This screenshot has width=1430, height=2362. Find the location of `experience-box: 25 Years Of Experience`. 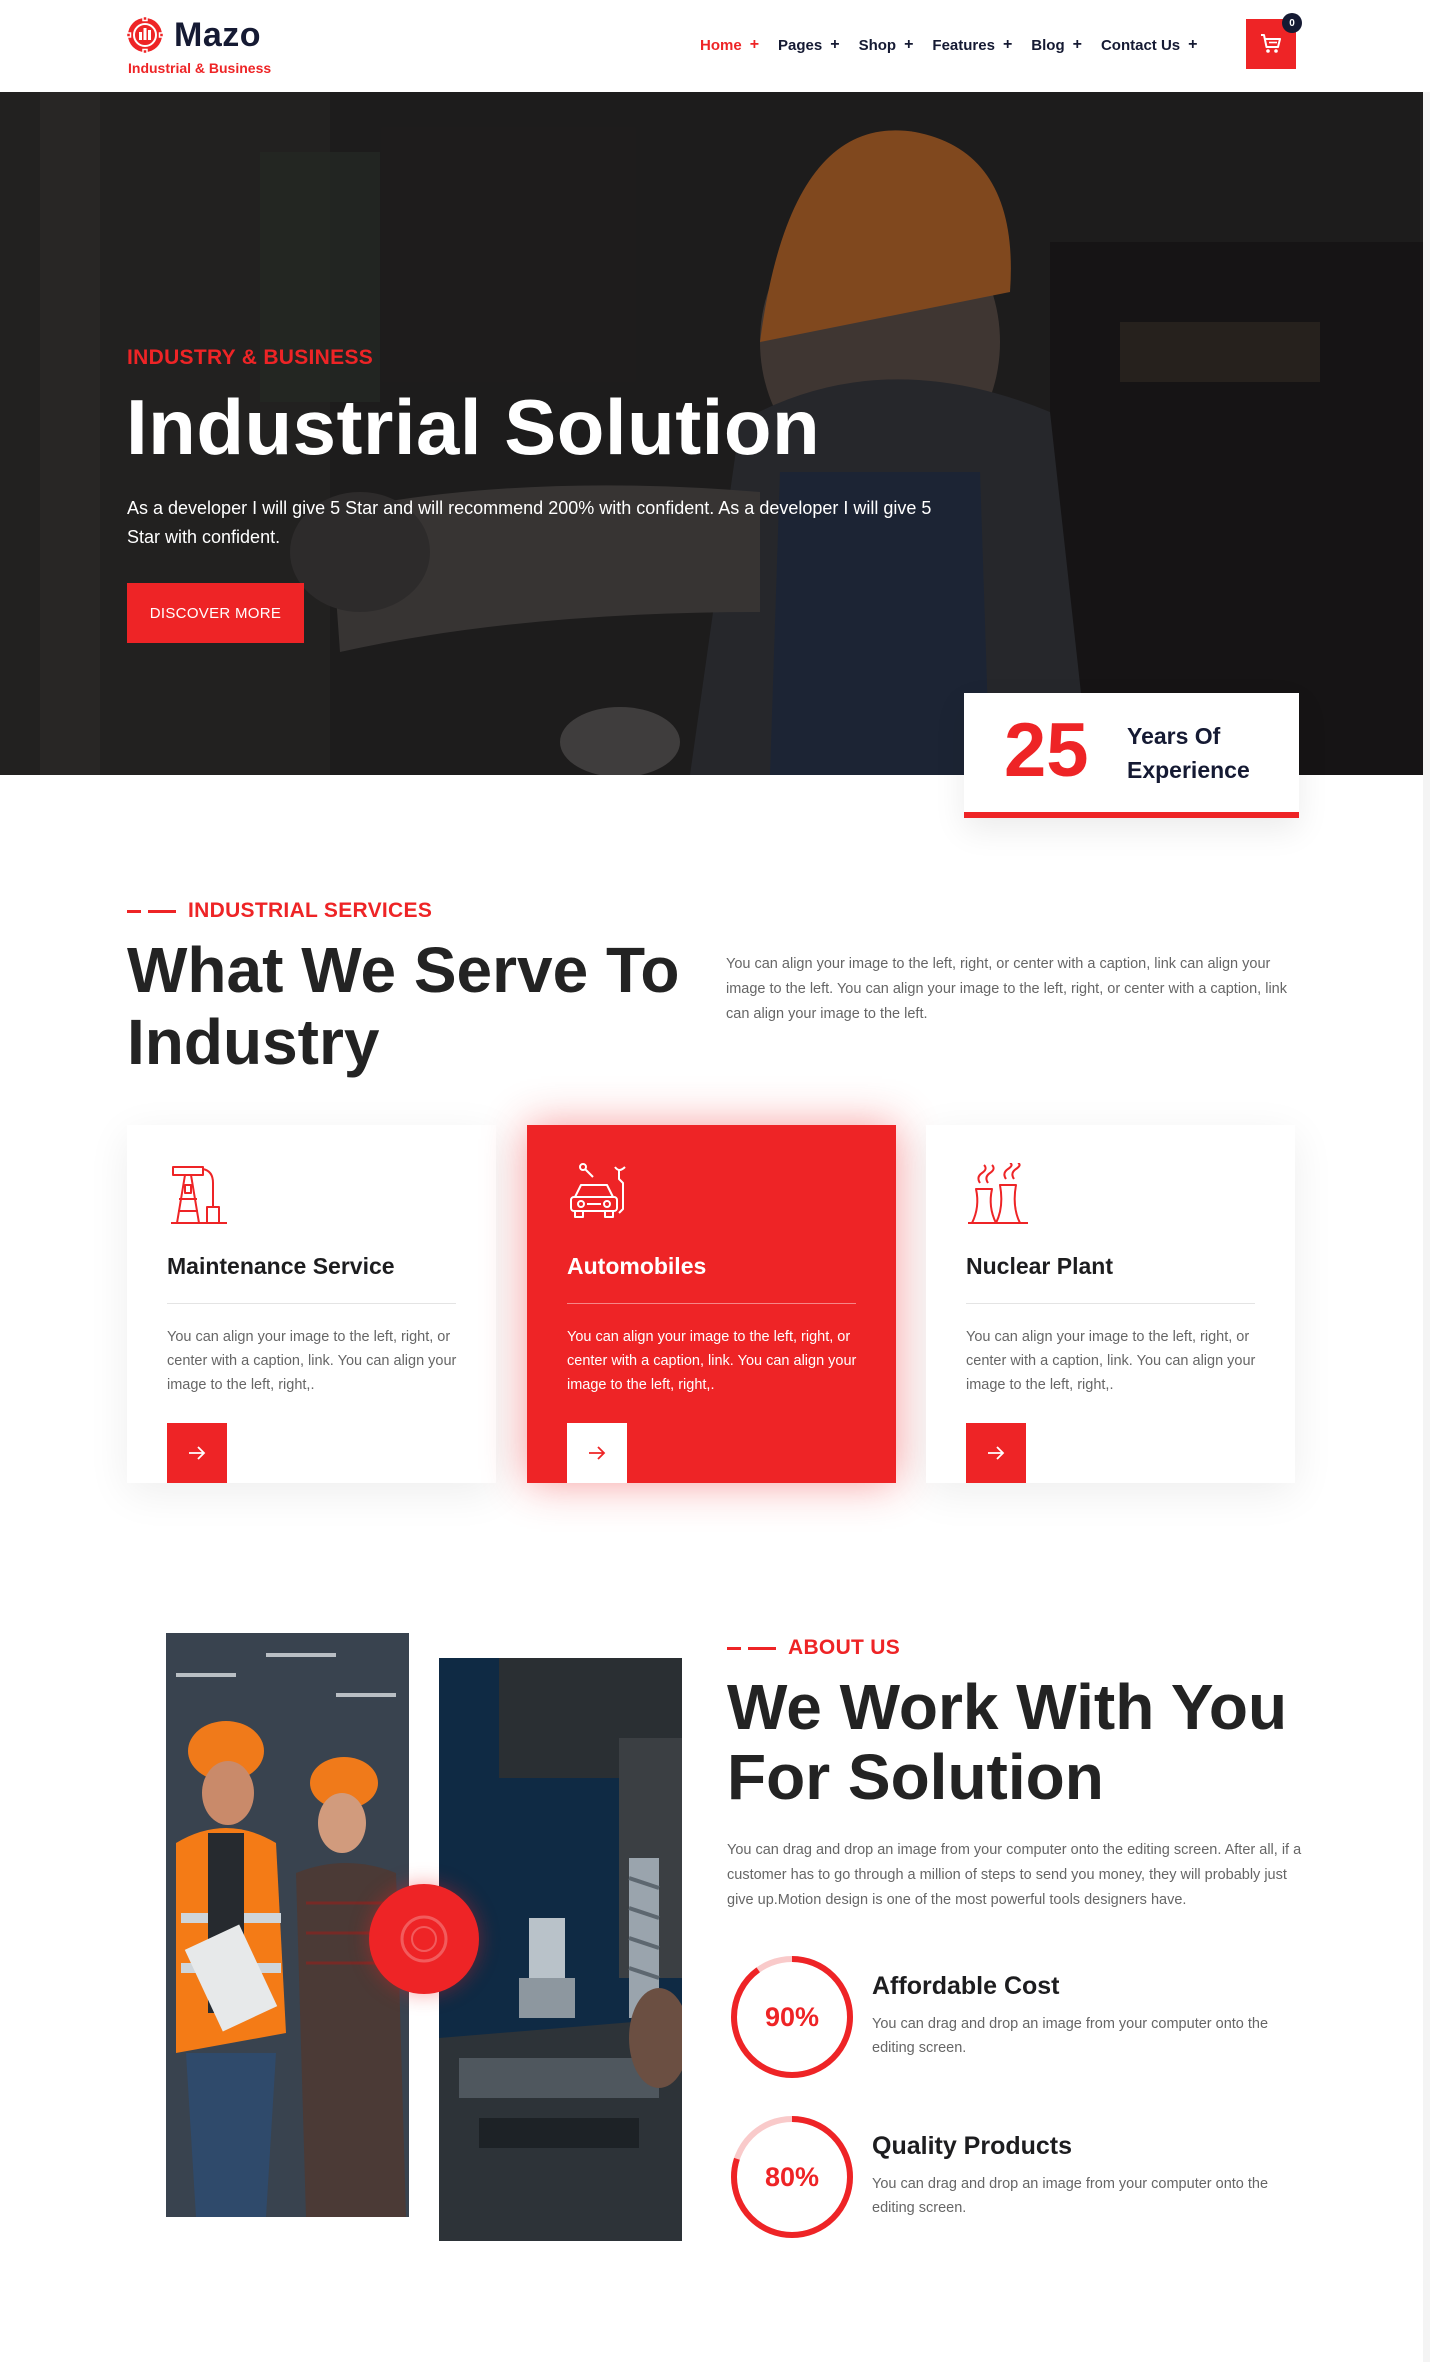

experience-box: 25 Years Of Experience is located at coordinates (1131, 755).